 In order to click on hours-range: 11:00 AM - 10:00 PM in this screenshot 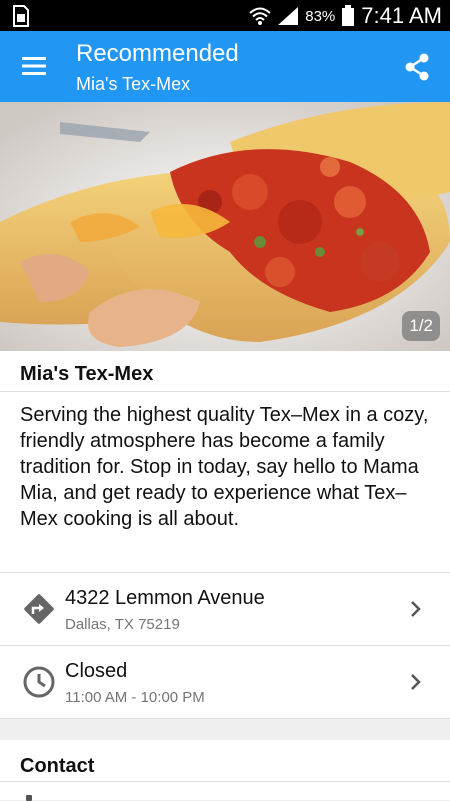, I will do `click(135, 697)`.